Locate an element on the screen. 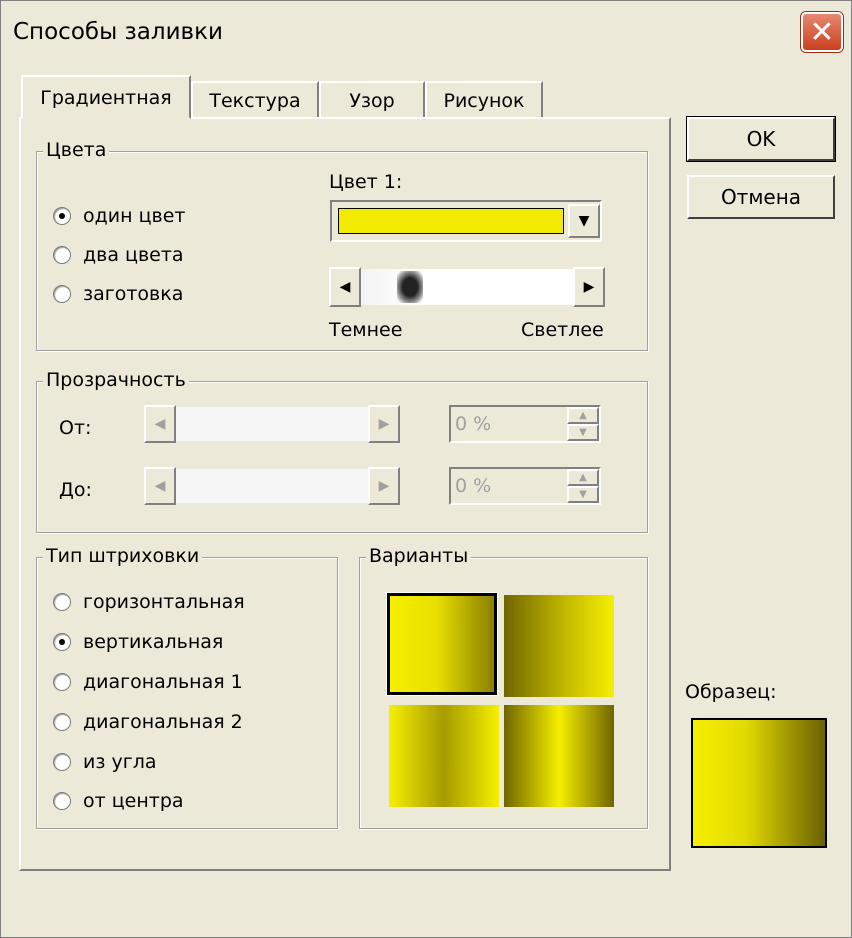 The width and height of the screenshot is (852, 938). shade-right-button: ▶ is located at coordinates (589, 287).